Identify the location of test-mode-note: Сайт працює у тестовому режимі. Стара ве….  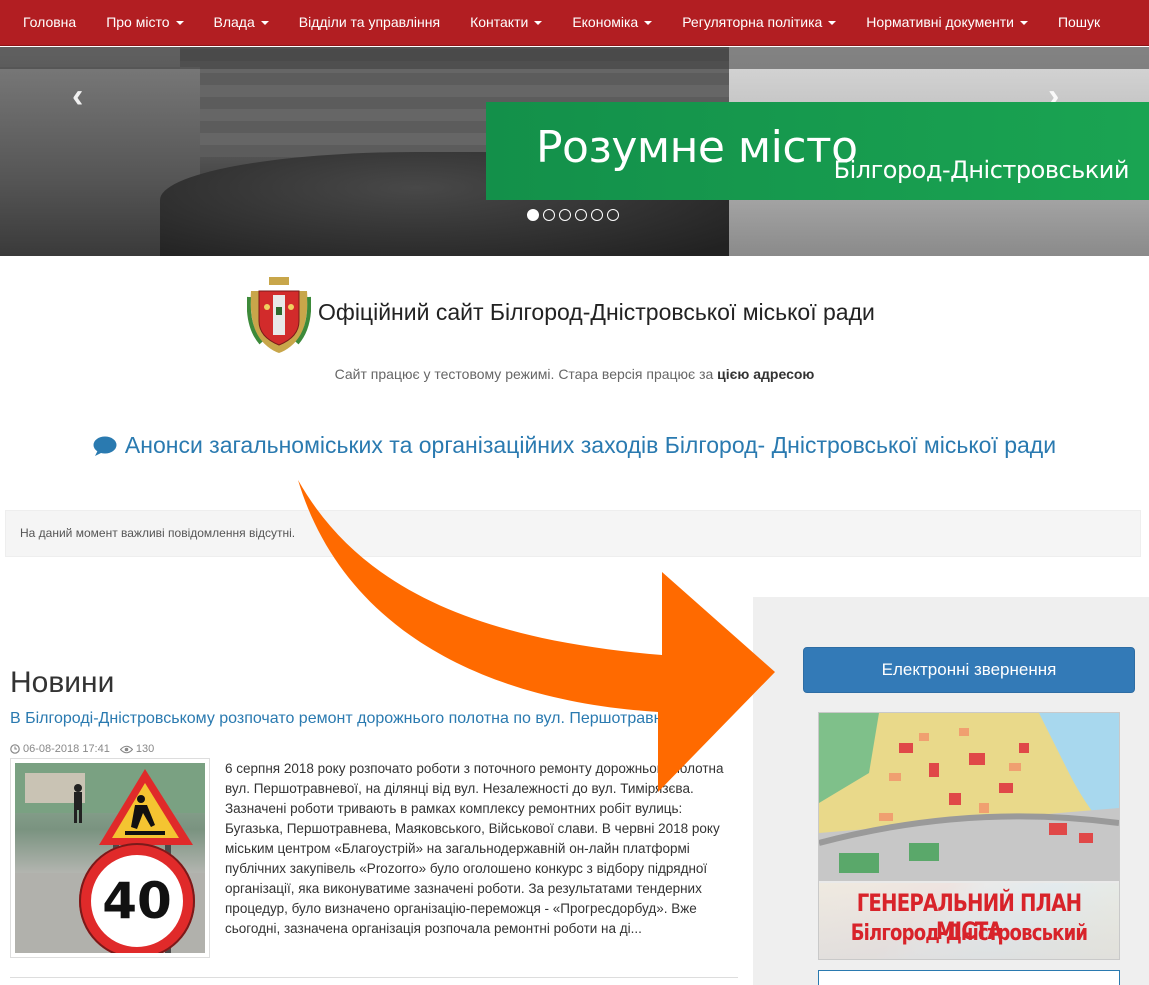
(574, 374).